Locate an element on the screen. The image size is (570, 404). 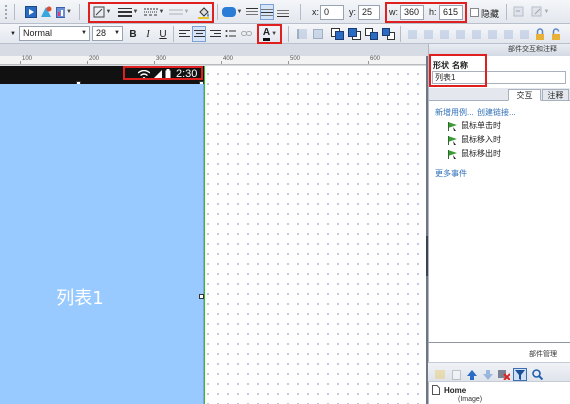
bring-forward-icon is located at coordinates (371, 34).